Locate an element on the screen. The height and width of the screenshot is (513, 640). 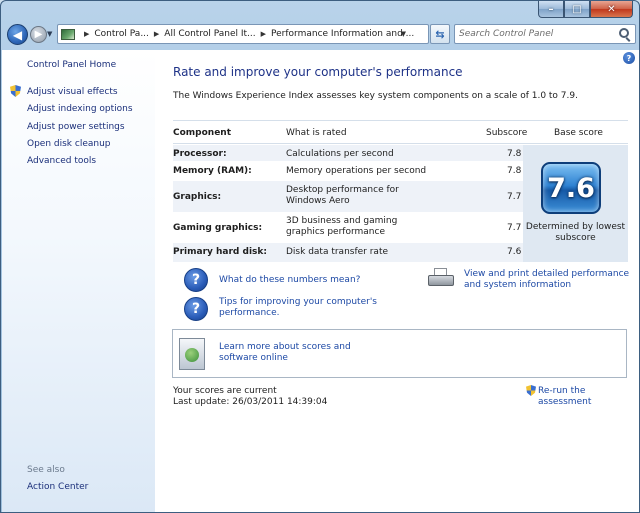
component-name: Gaming graphics: is located at coordinates (218, 228).